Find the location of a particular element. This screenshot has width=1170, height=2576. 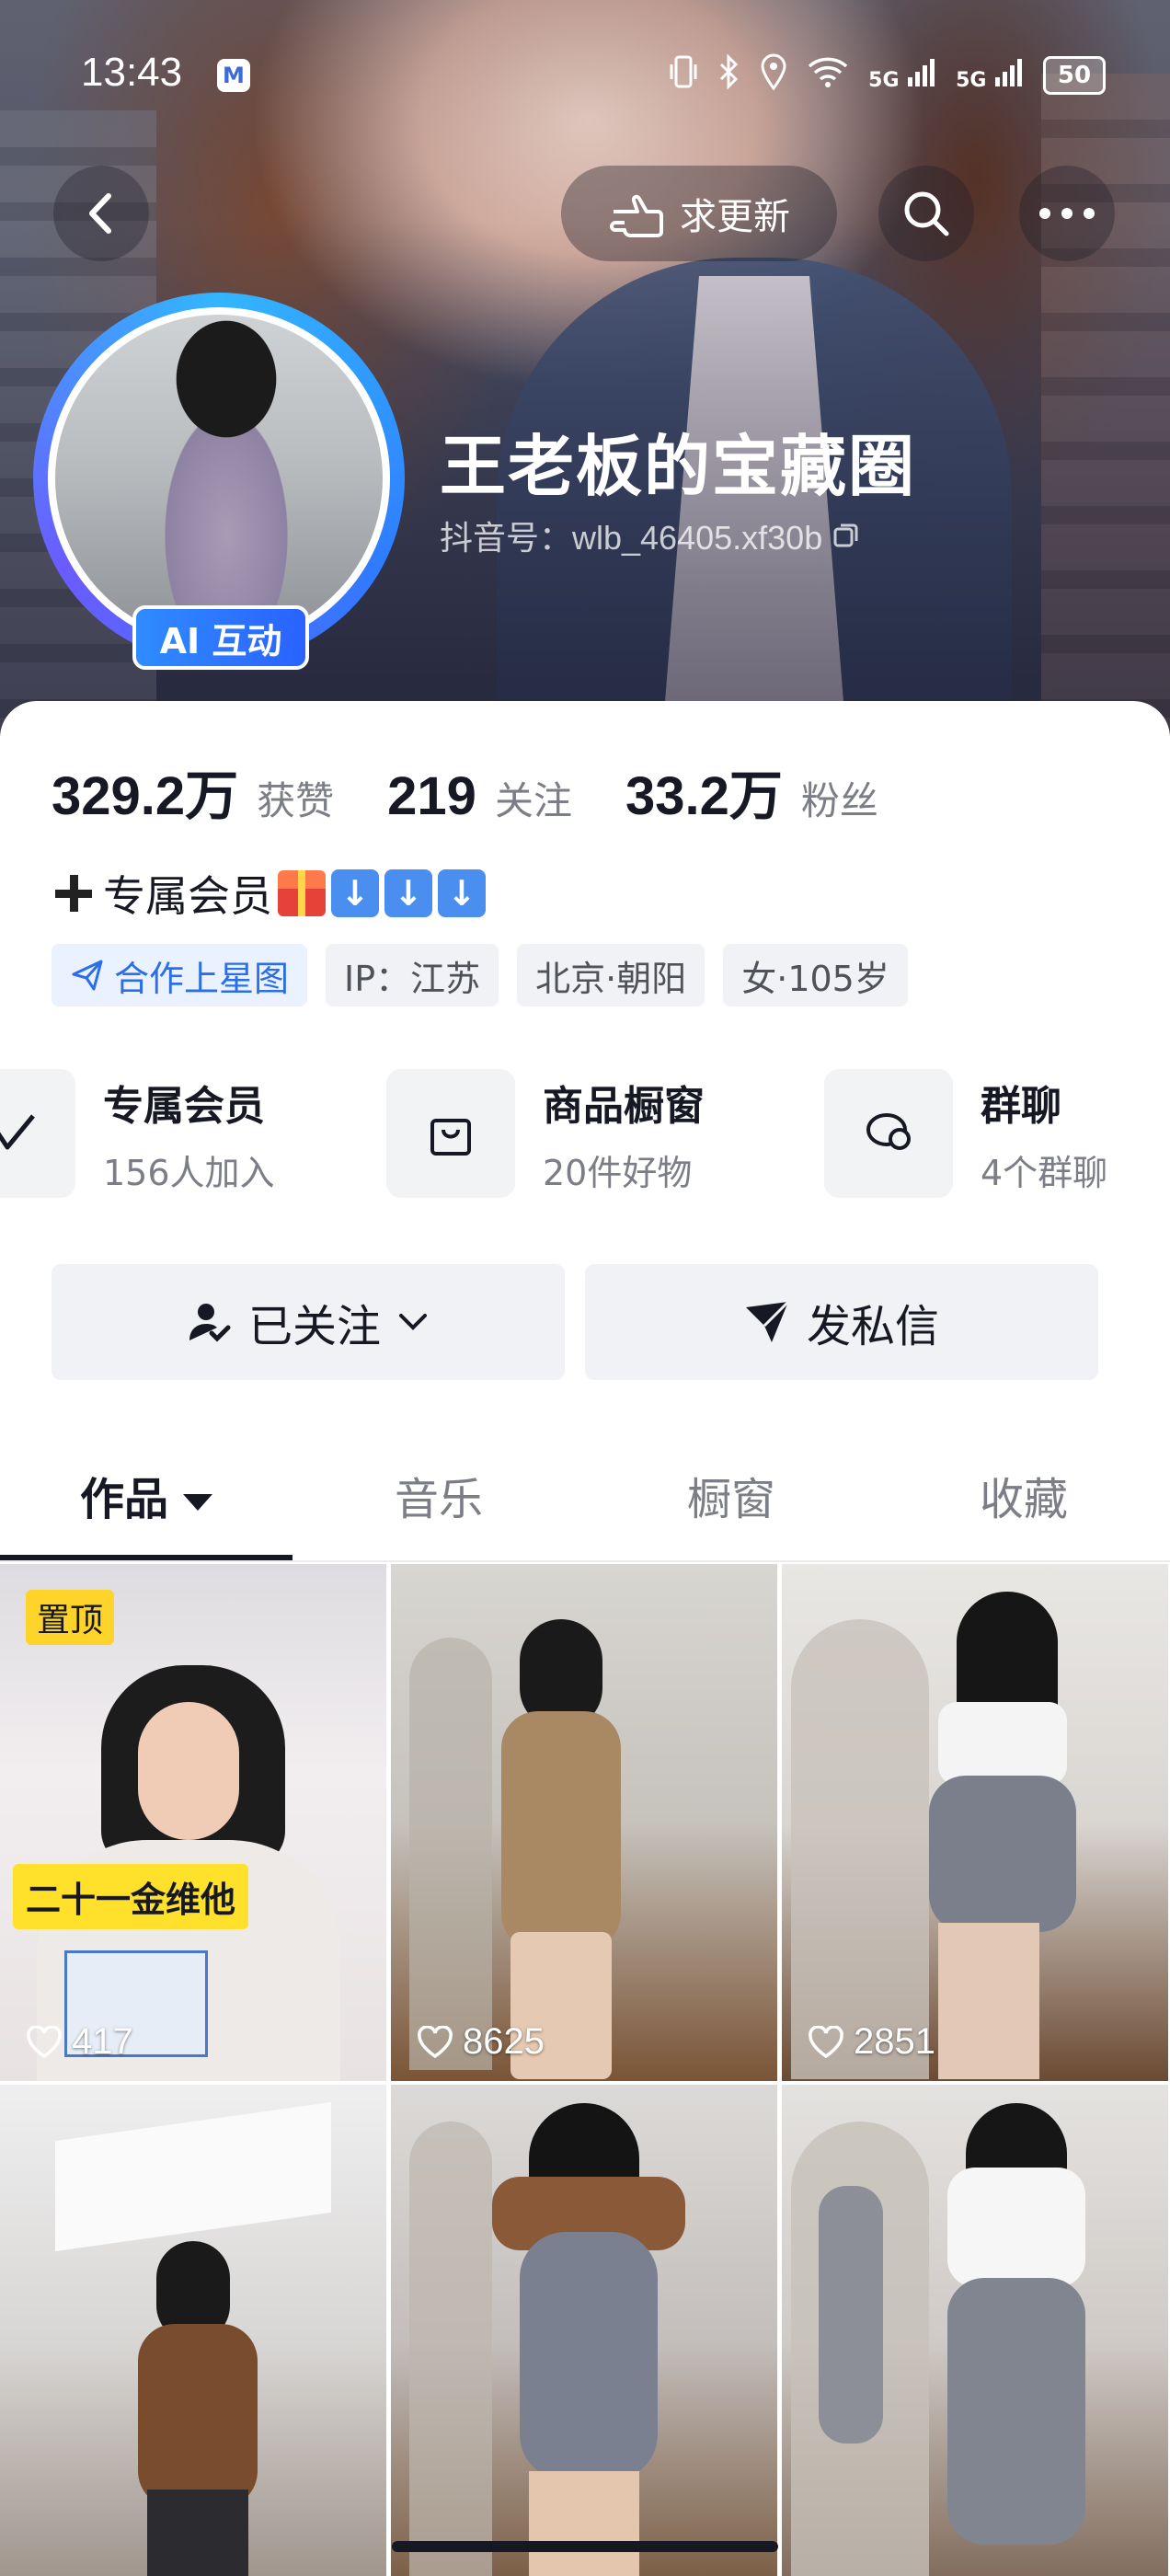

profile-bio: 专属会员 ↓ ↓ ↓ is located at coordinates (269, 893).